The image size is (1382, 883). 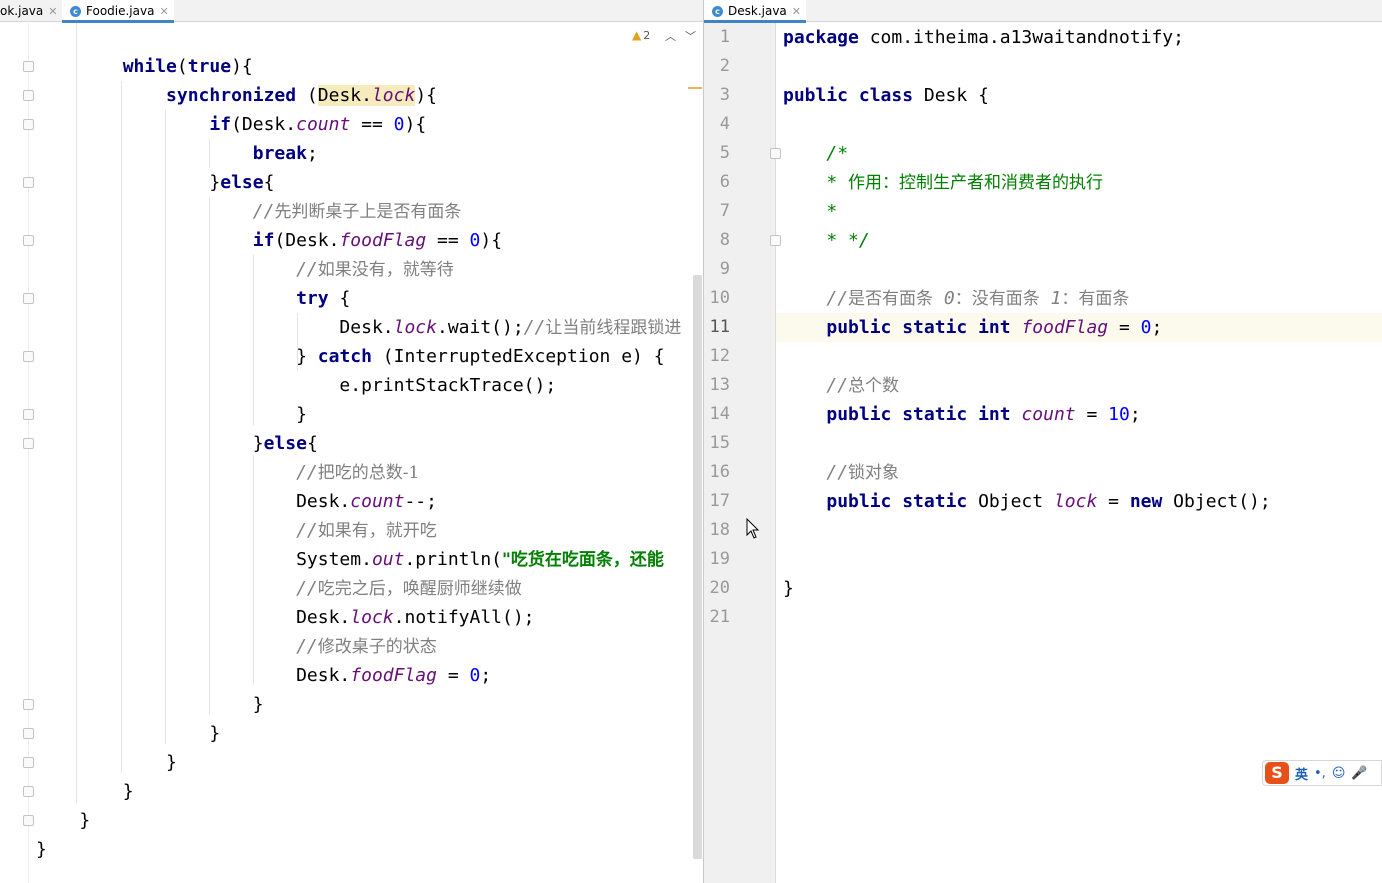 I want to click on code-line: try {, so click(x=193, y=298).